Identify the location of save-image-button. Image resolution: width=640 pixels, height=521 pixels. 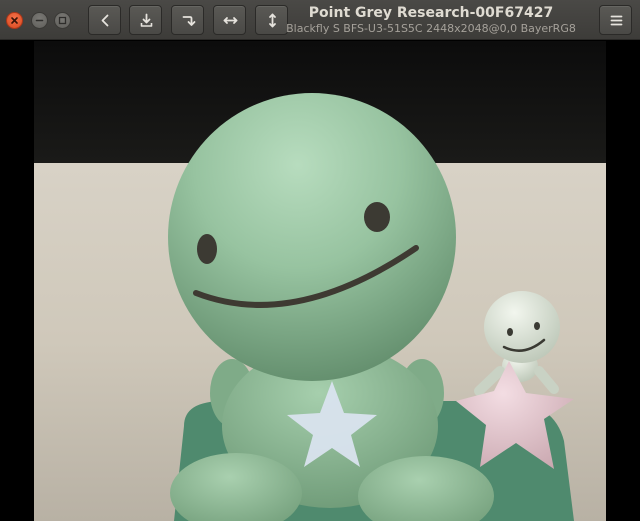
(145, 20).